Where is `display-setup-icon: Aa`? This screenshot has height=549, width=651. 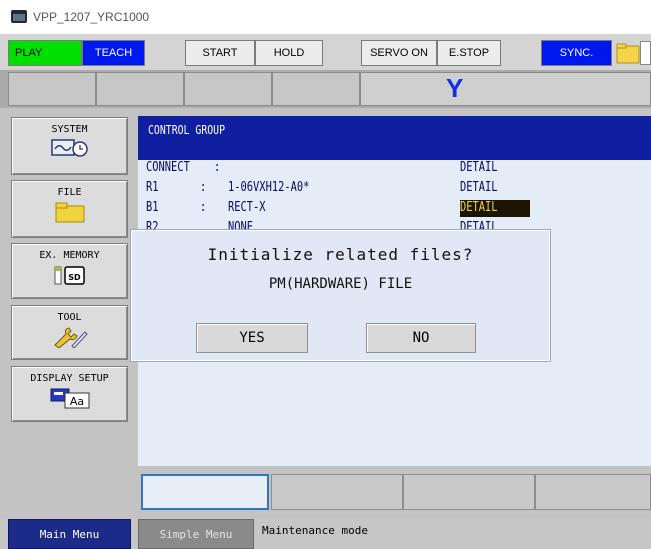 display-setup-icon: Aa is located at coordinates (69, 398).